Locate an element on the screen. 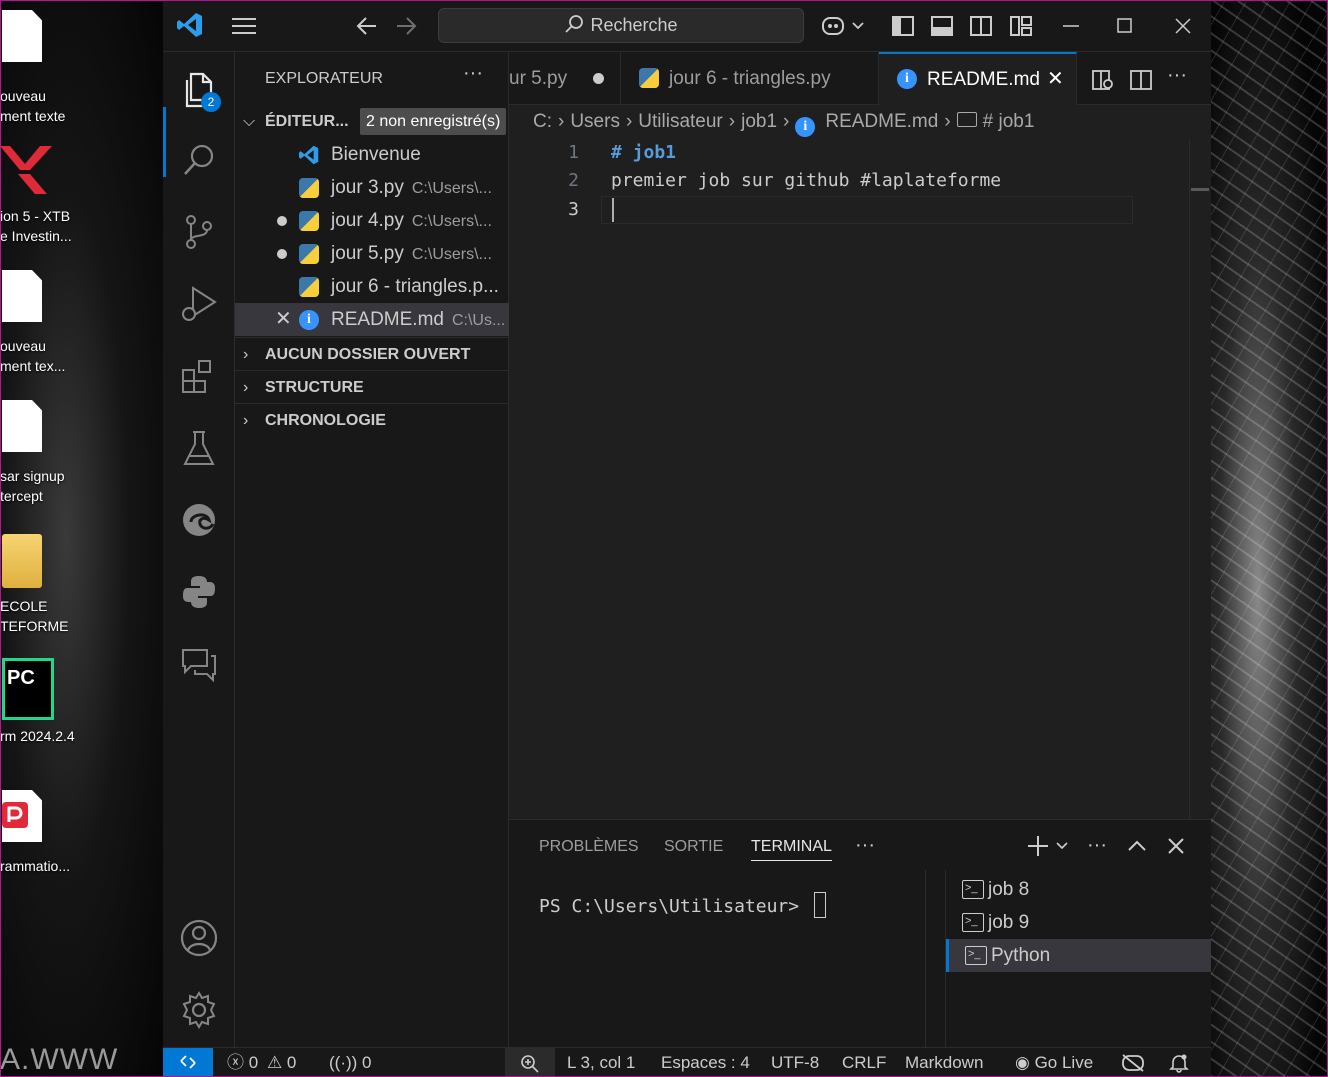 Image resolution: width=1328 pixels, height=1077 pixels. open-preview-icon is located at coordinates (1103, 80).